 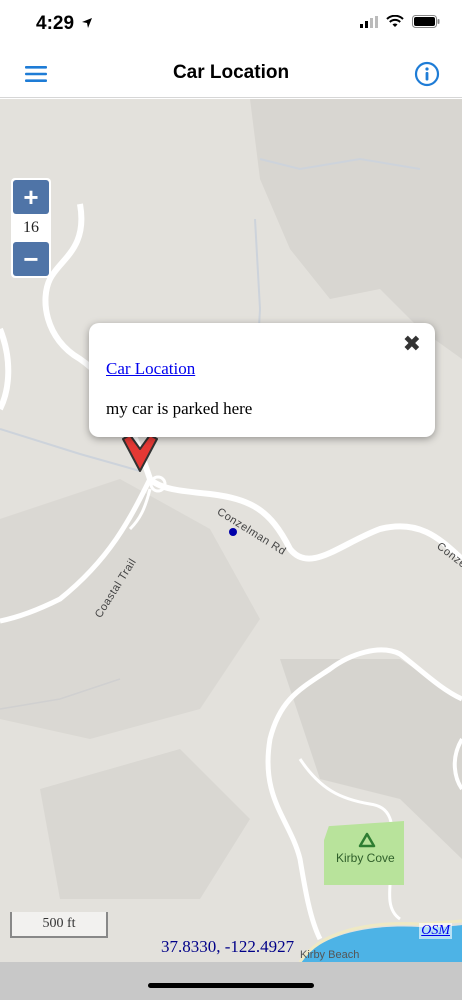 I want to click on close-icon: ✖, so click(x=412, y=344).